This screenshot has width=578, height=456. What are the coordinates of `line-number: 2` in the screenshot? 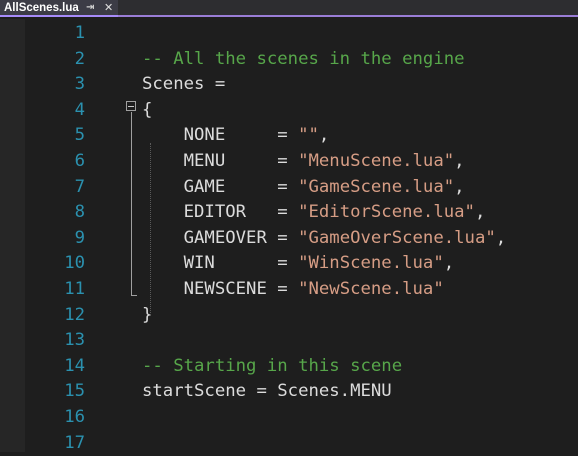 It's located at (79, 58).